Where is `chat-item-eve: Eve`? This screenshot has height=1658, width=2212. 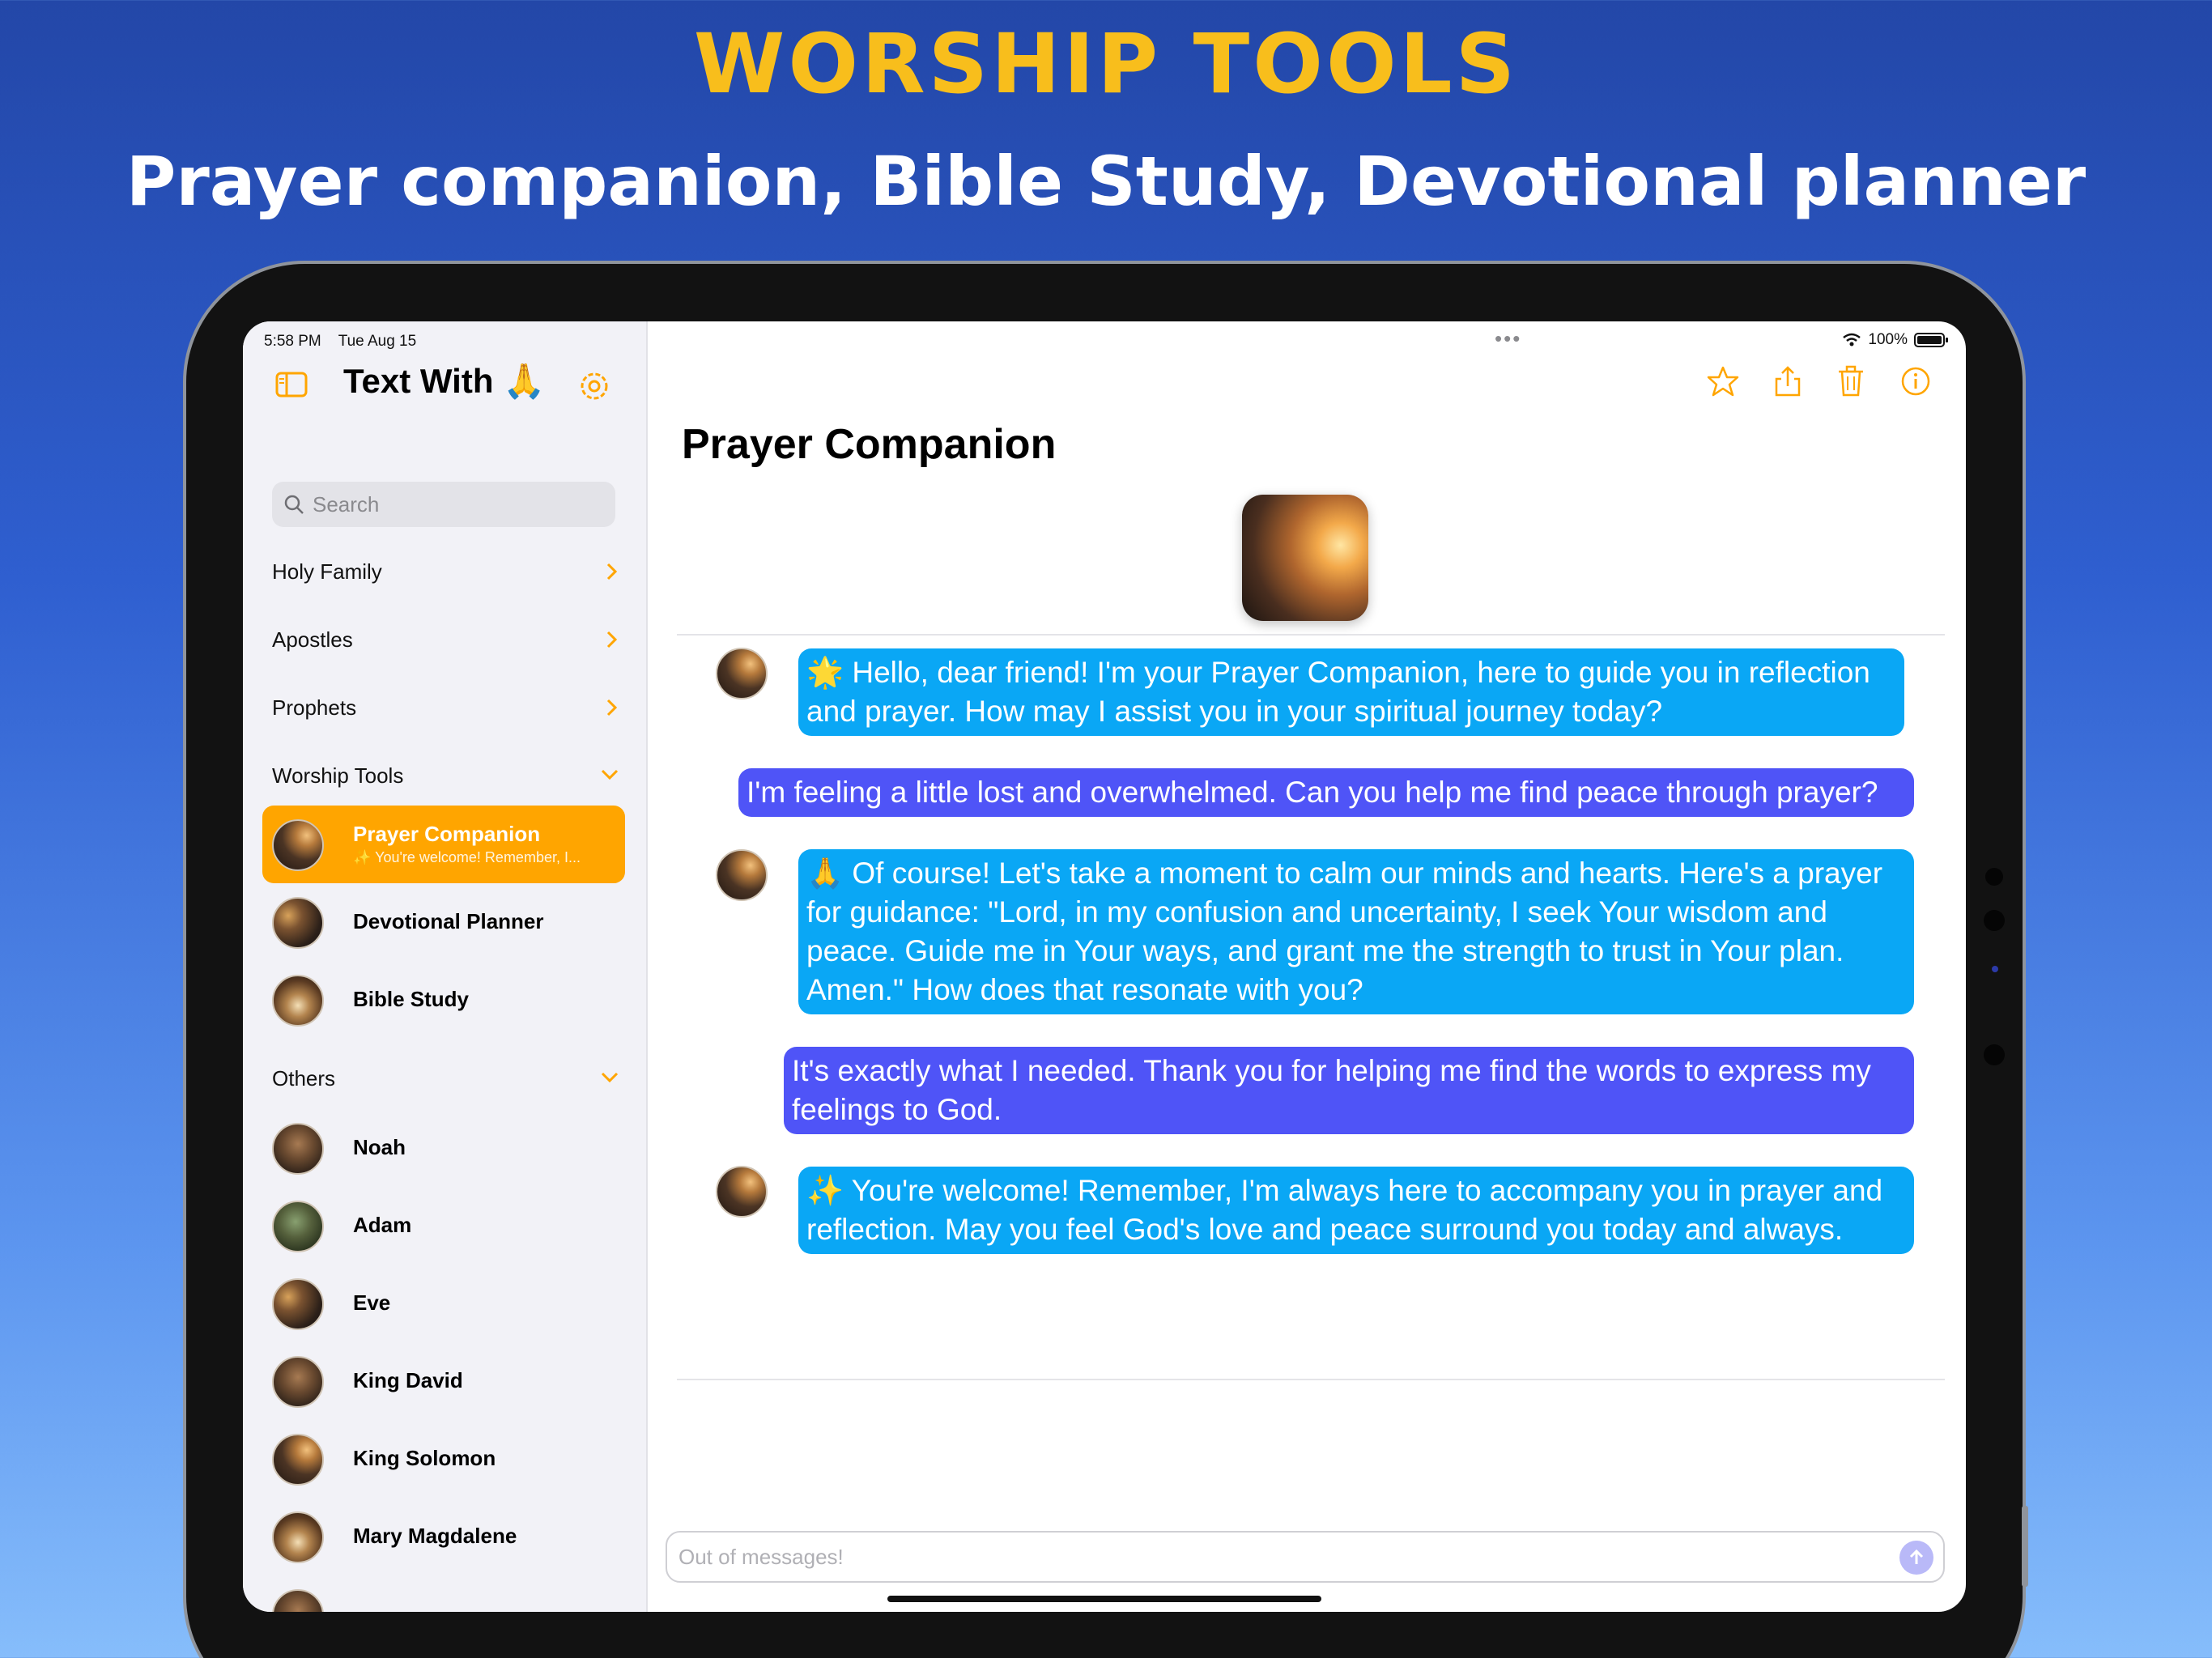 chat-item-eve: Eve is located at coordinates (443, 1303).